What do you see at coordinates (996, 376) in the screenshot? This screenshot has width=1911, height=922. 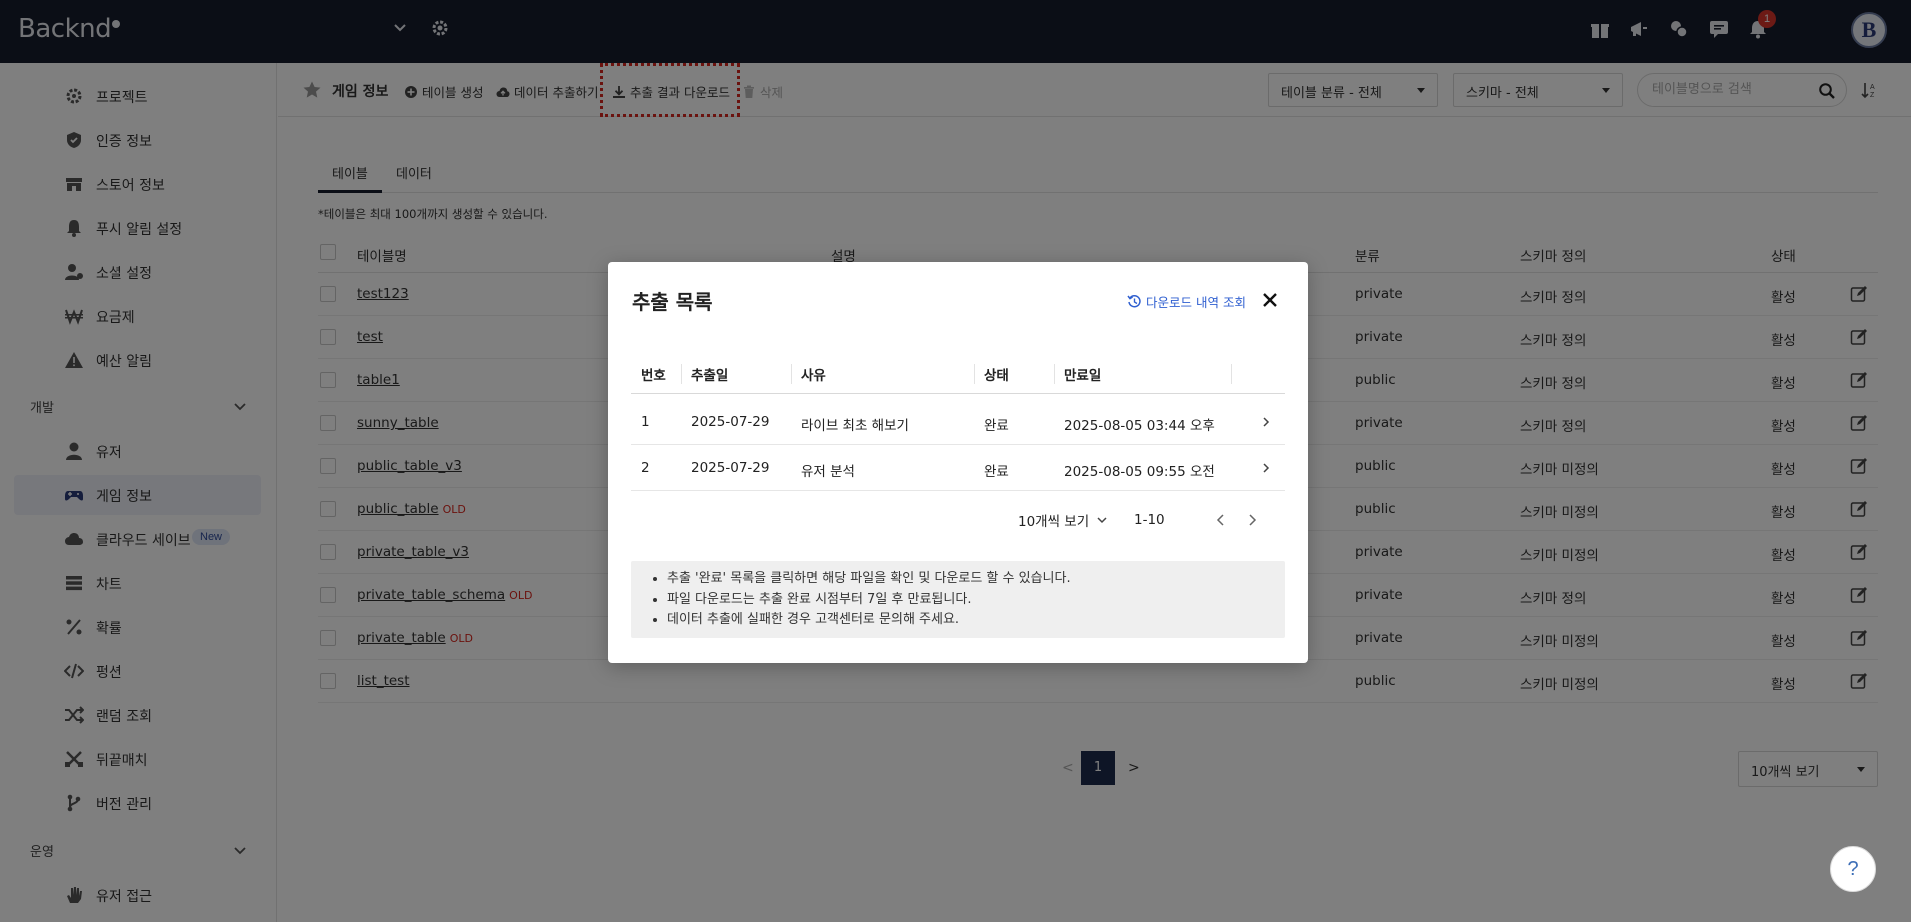 I see `header-status: 상태` at bounding box center [996, 376].